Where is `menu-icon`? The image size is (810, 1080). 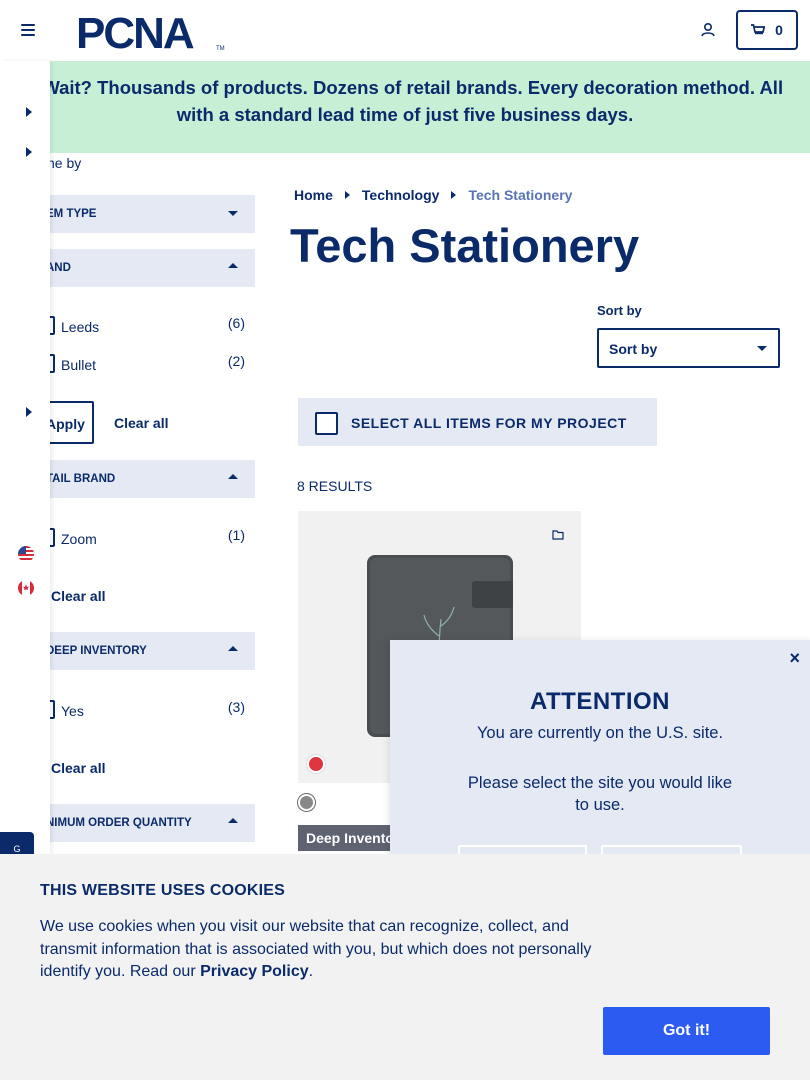
menu-icon is located at coordinates (28, 30).